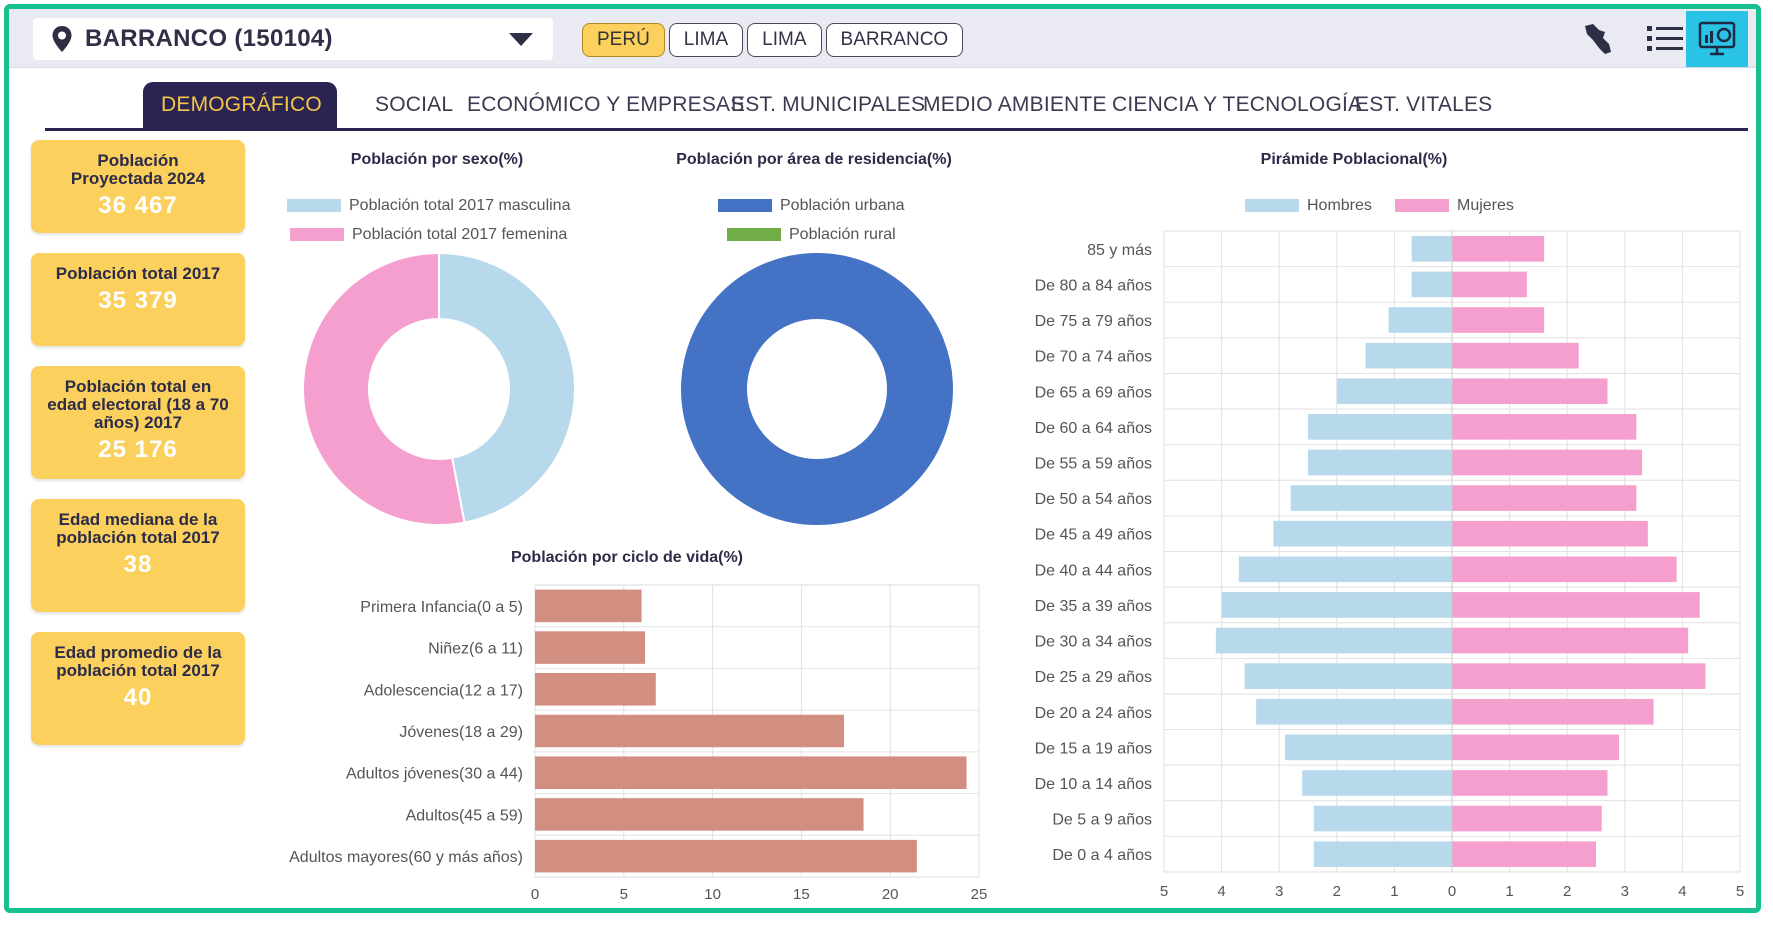 Image resolution: width=1773 pixels, height=925 pixels. Describe the element at coordinates (627, 557) in the screenshot. I see `lifecycle-chart-title: Población por ciclo de vida(%)` at that location.